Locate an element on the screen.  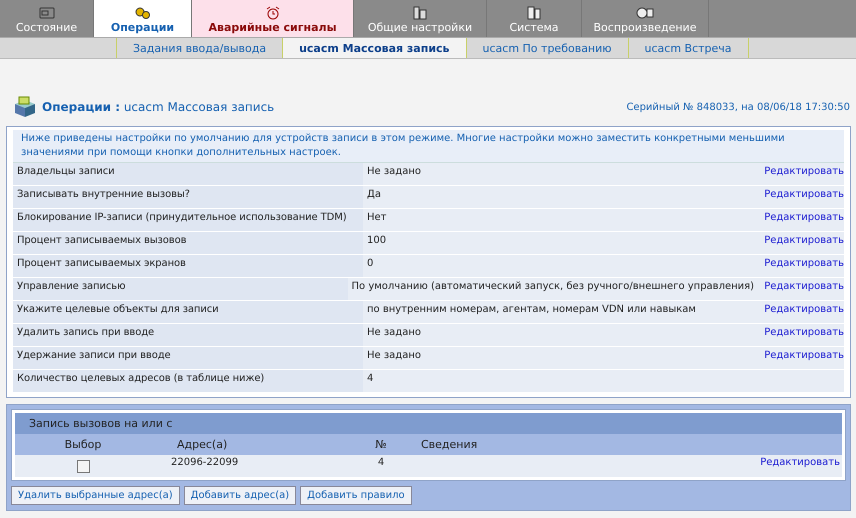
serial-info: Серийный № 848033, на 08/06/18 17:30:50 is located at coordinates (738, 107).